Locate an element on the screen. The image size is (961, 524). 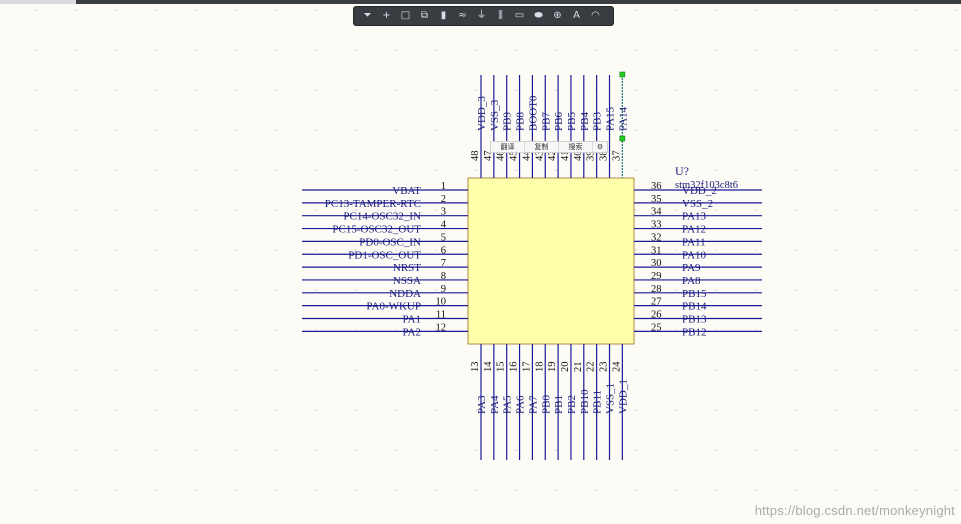
pin-name: PB13 is located at coordinates (694, 320).